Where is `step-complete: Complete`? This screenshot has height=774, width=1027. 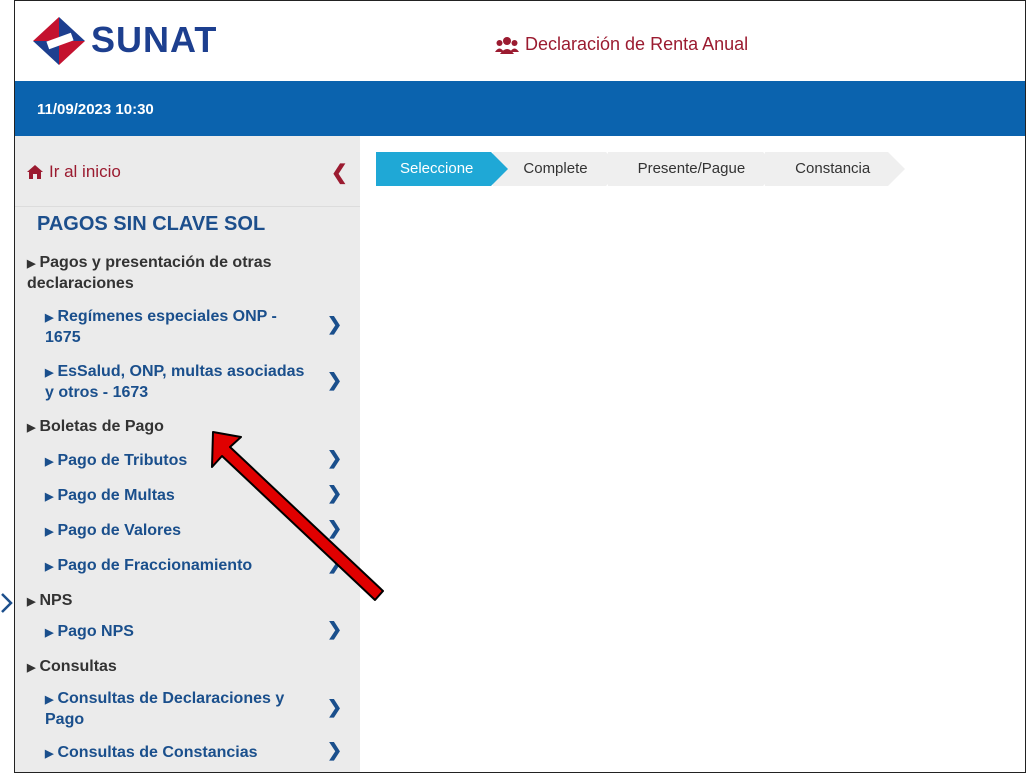 step-complete: Complete is located at coordinates (558, 169).